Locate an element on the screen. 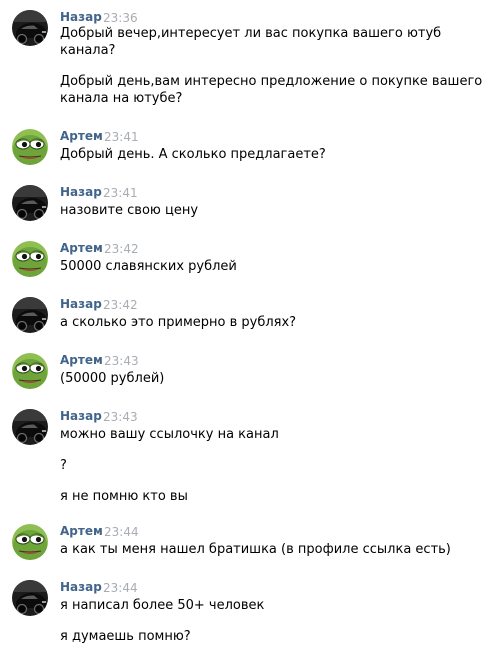 Image resolution: width=484 pixels, height=654 pixels. message: Назар 23:41 назовите свою цену is located at coordinates (242, 205).